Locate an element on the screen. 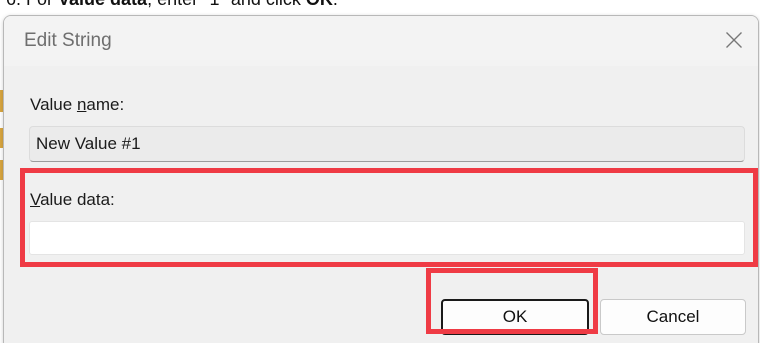 Image resolution: width=760 pixels, height=343 pixels. value-data-label-accesskey: V is located at coordinates (35, 199).